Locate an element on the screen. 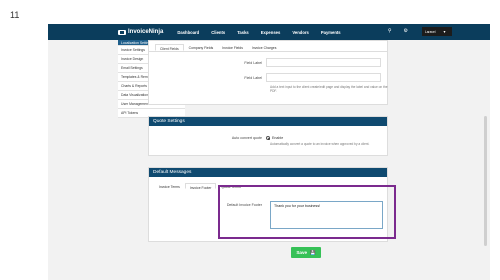  nav-vendors: Vendors is located at coordinates (300, 32).